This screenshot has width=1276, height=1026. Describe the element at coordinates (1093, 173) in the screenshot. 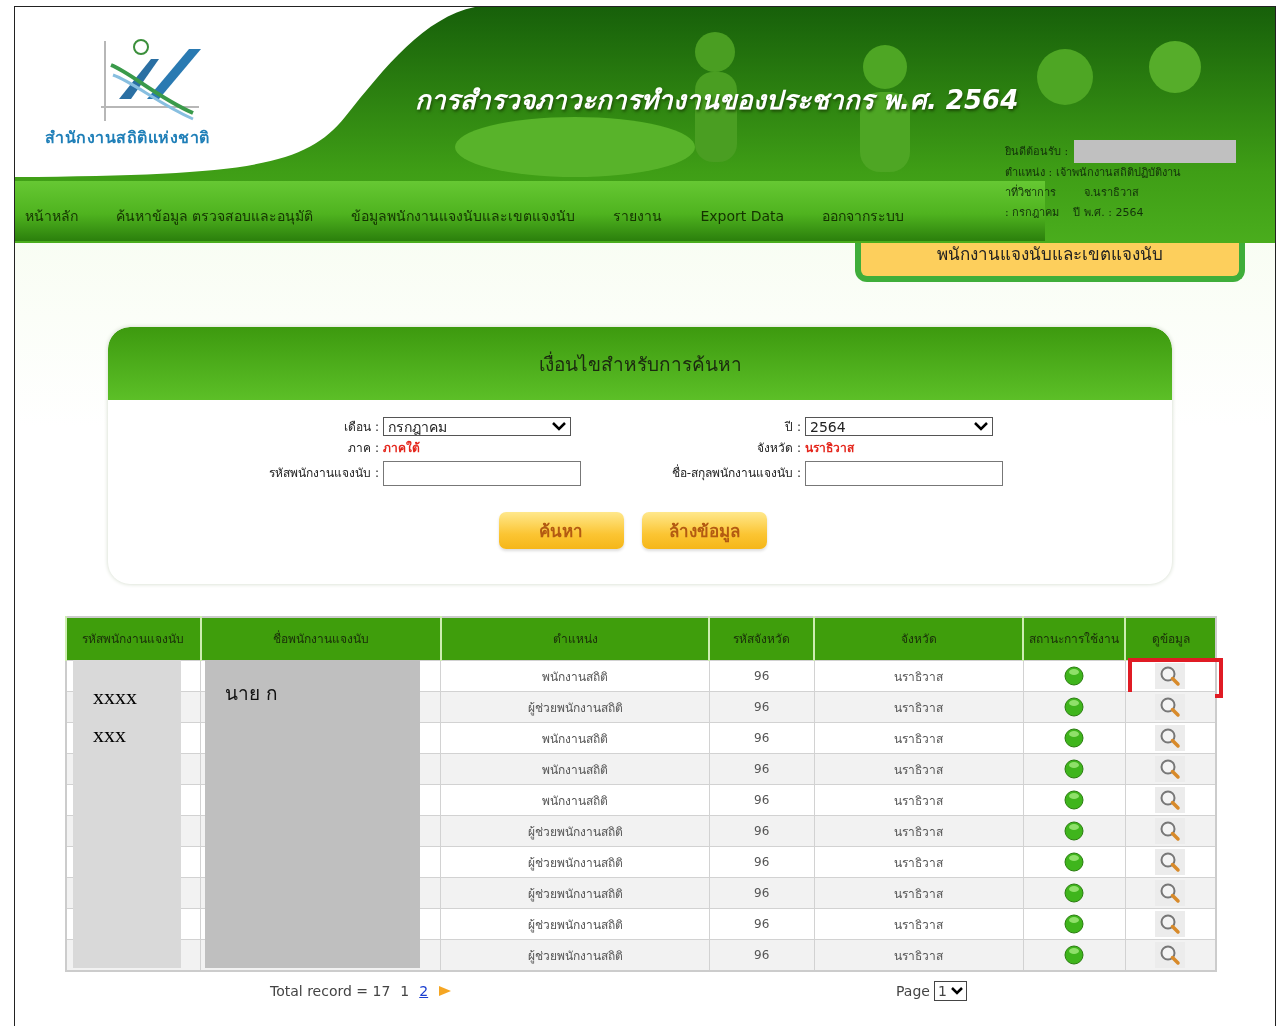

I see `position-text: ตำแหน่ง : เจ้าพนักงานสถิติปฏิบัติงาน` at that location.